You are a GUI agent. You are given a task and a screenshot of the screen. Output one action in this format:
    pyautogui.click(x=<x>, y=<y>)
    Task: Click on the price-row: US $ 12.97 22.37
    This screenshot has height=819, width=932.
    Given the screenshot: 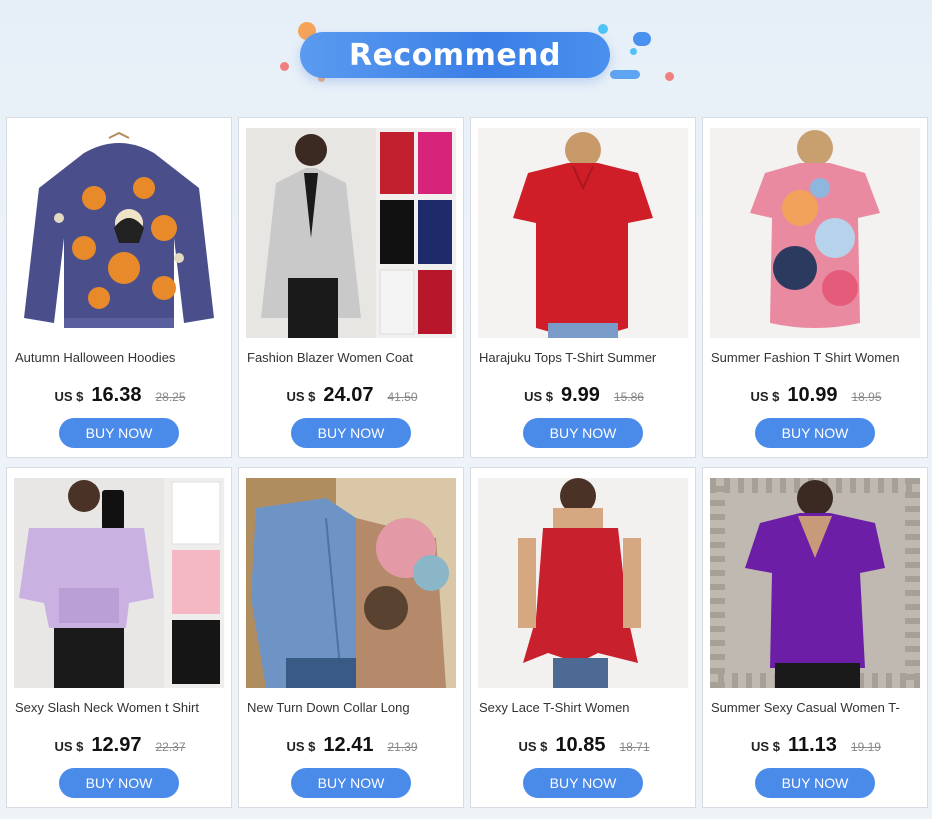 What is the action you would take?
    pyautogui.click(x=120, y=745)
    